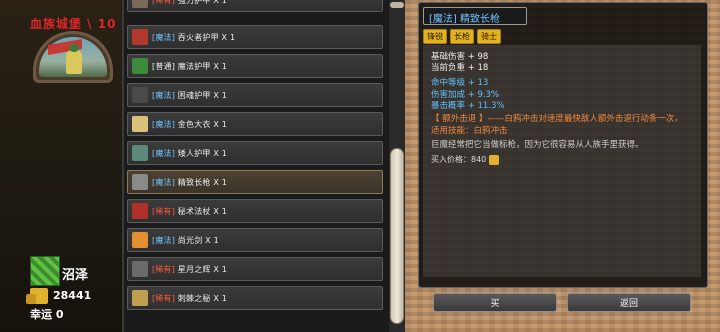 This screenshot has width=720, height=332. I want to click on item-row: [稀有] 刺棘之秘 X 1, so click(255, 298).